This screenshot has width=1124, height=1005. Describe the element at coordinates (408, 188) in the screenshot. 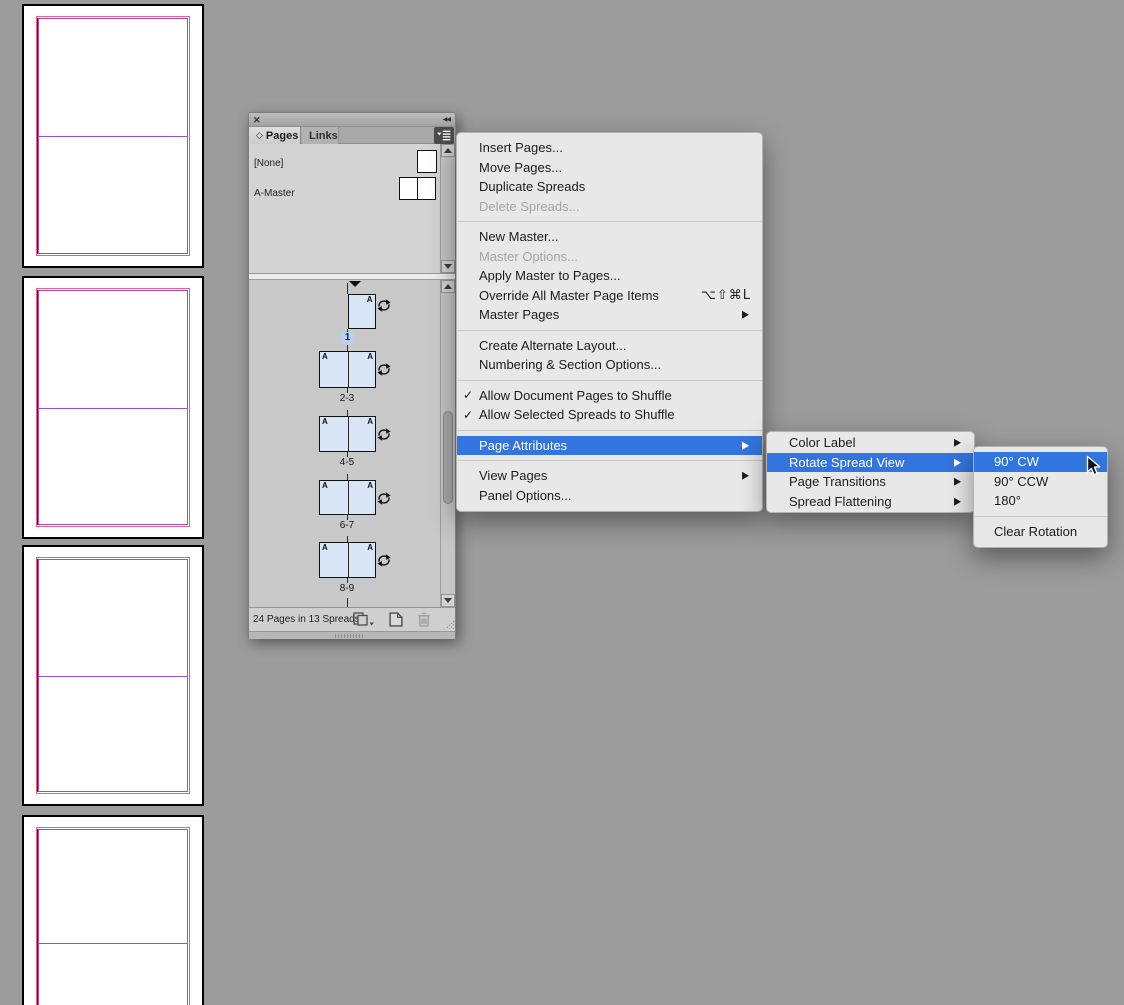

I see `master-a-thumbnail-left` at that location.